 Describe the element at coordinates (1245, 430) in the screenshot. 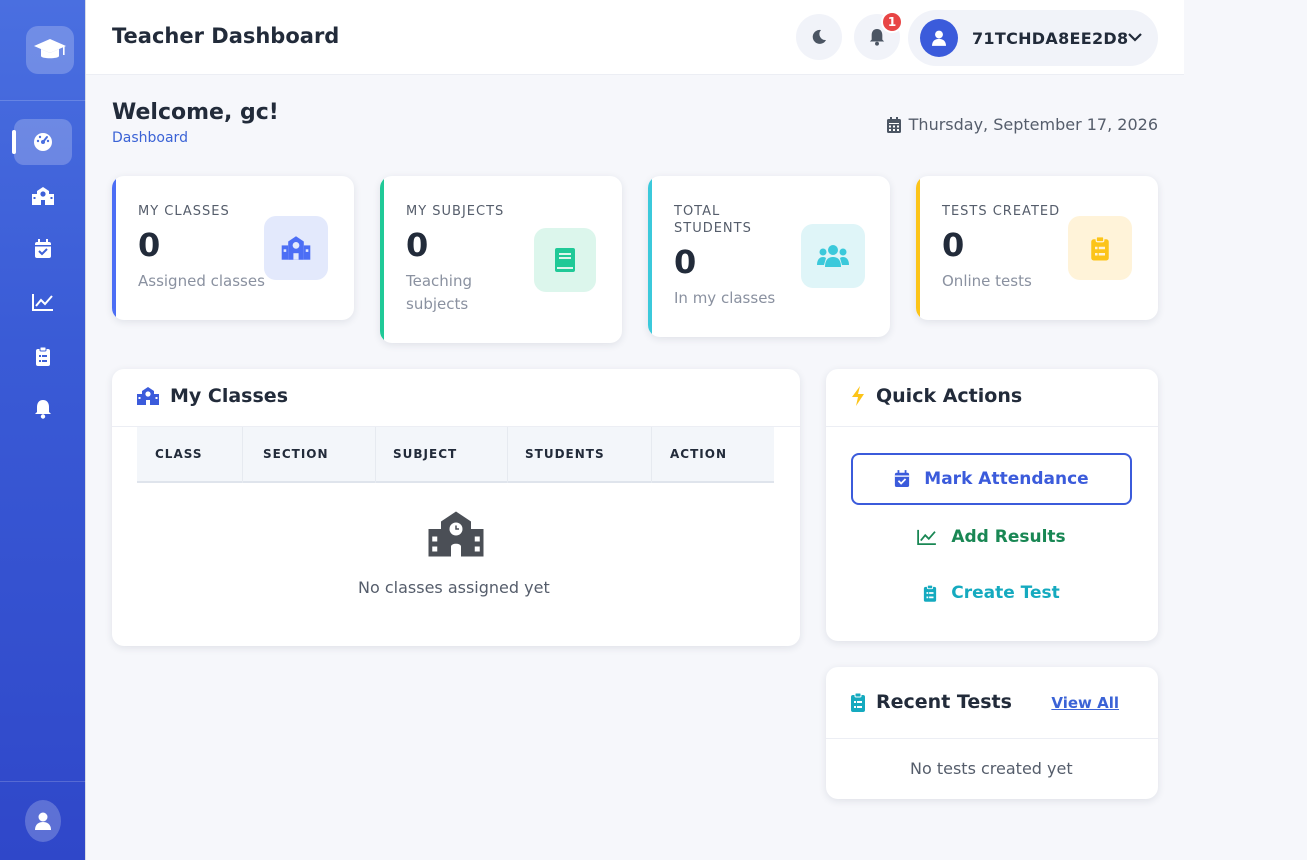

I see `page-background-right` at that location.